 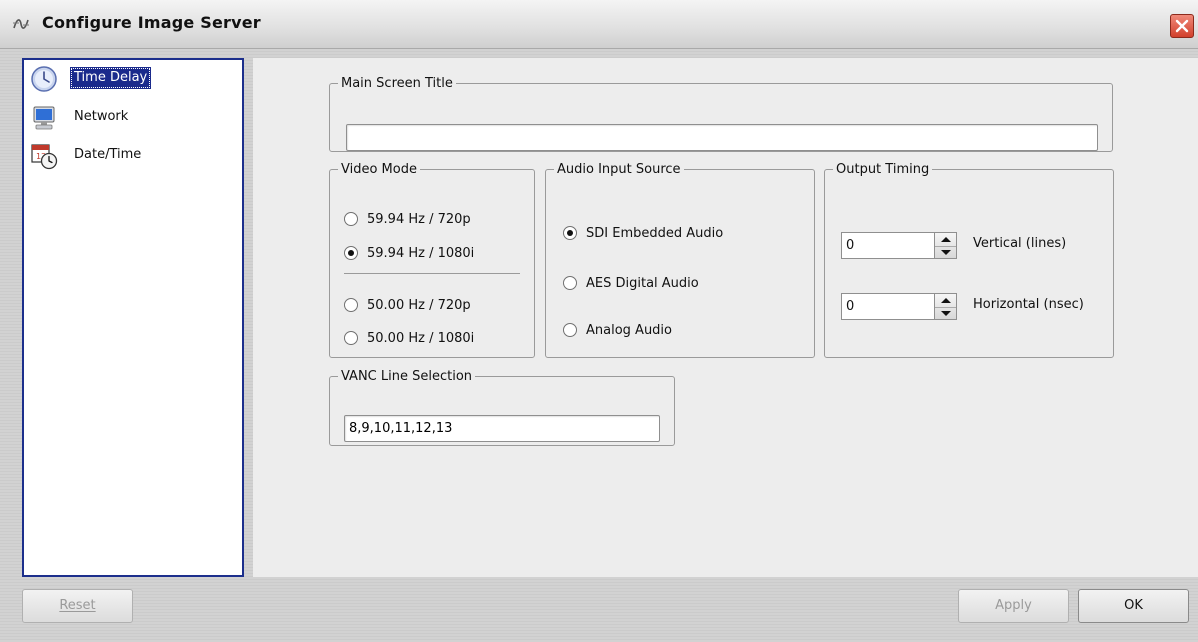 I want to click on nav-item-label: Time Delay, so click(x=111, y=78).